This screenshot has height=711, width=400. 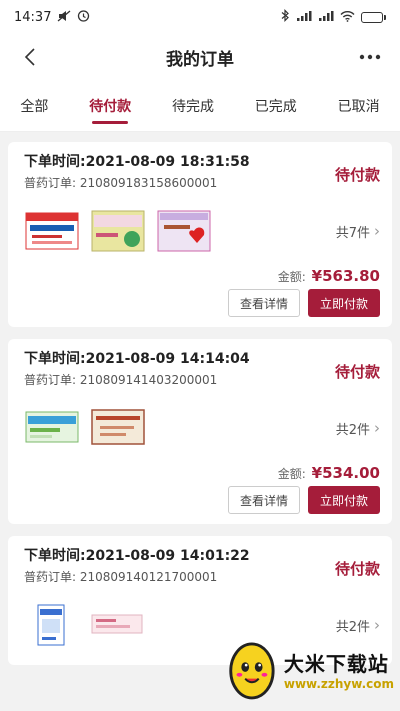 I want to click on item-count: 共7件 ›, so click(x=358, y=231).